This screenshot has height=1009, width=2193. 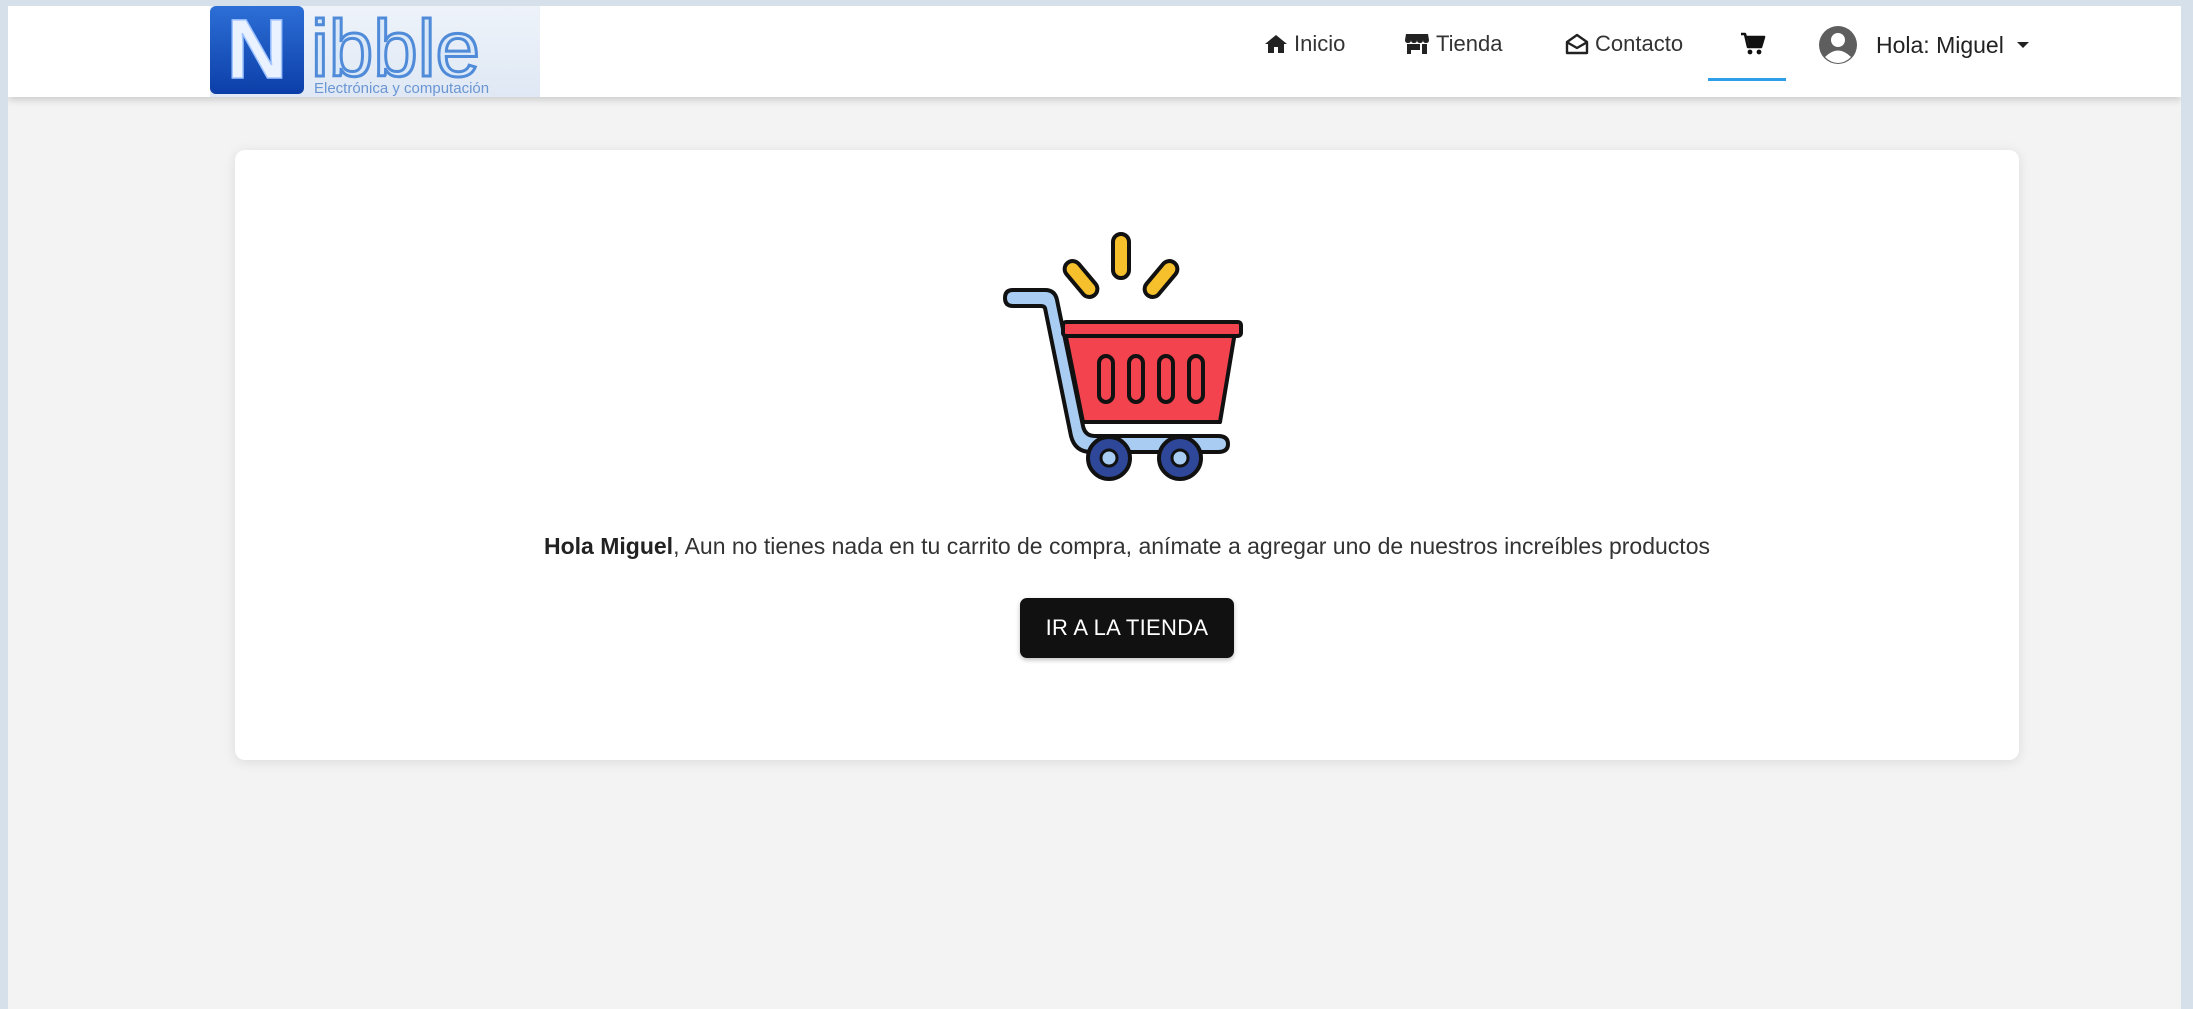 I want to click on nav-item-inicio: Inicio, so click(x=1304, y=44).